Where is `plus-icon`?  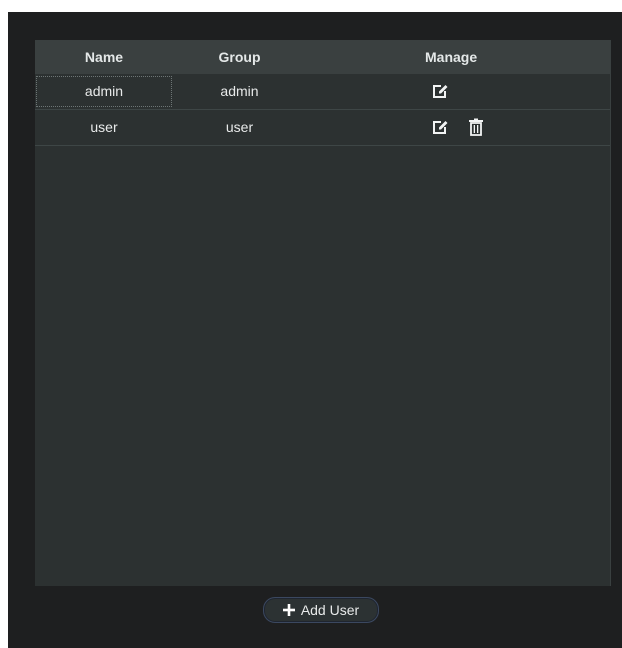
plus-icon is located at coordinates (288, 610).